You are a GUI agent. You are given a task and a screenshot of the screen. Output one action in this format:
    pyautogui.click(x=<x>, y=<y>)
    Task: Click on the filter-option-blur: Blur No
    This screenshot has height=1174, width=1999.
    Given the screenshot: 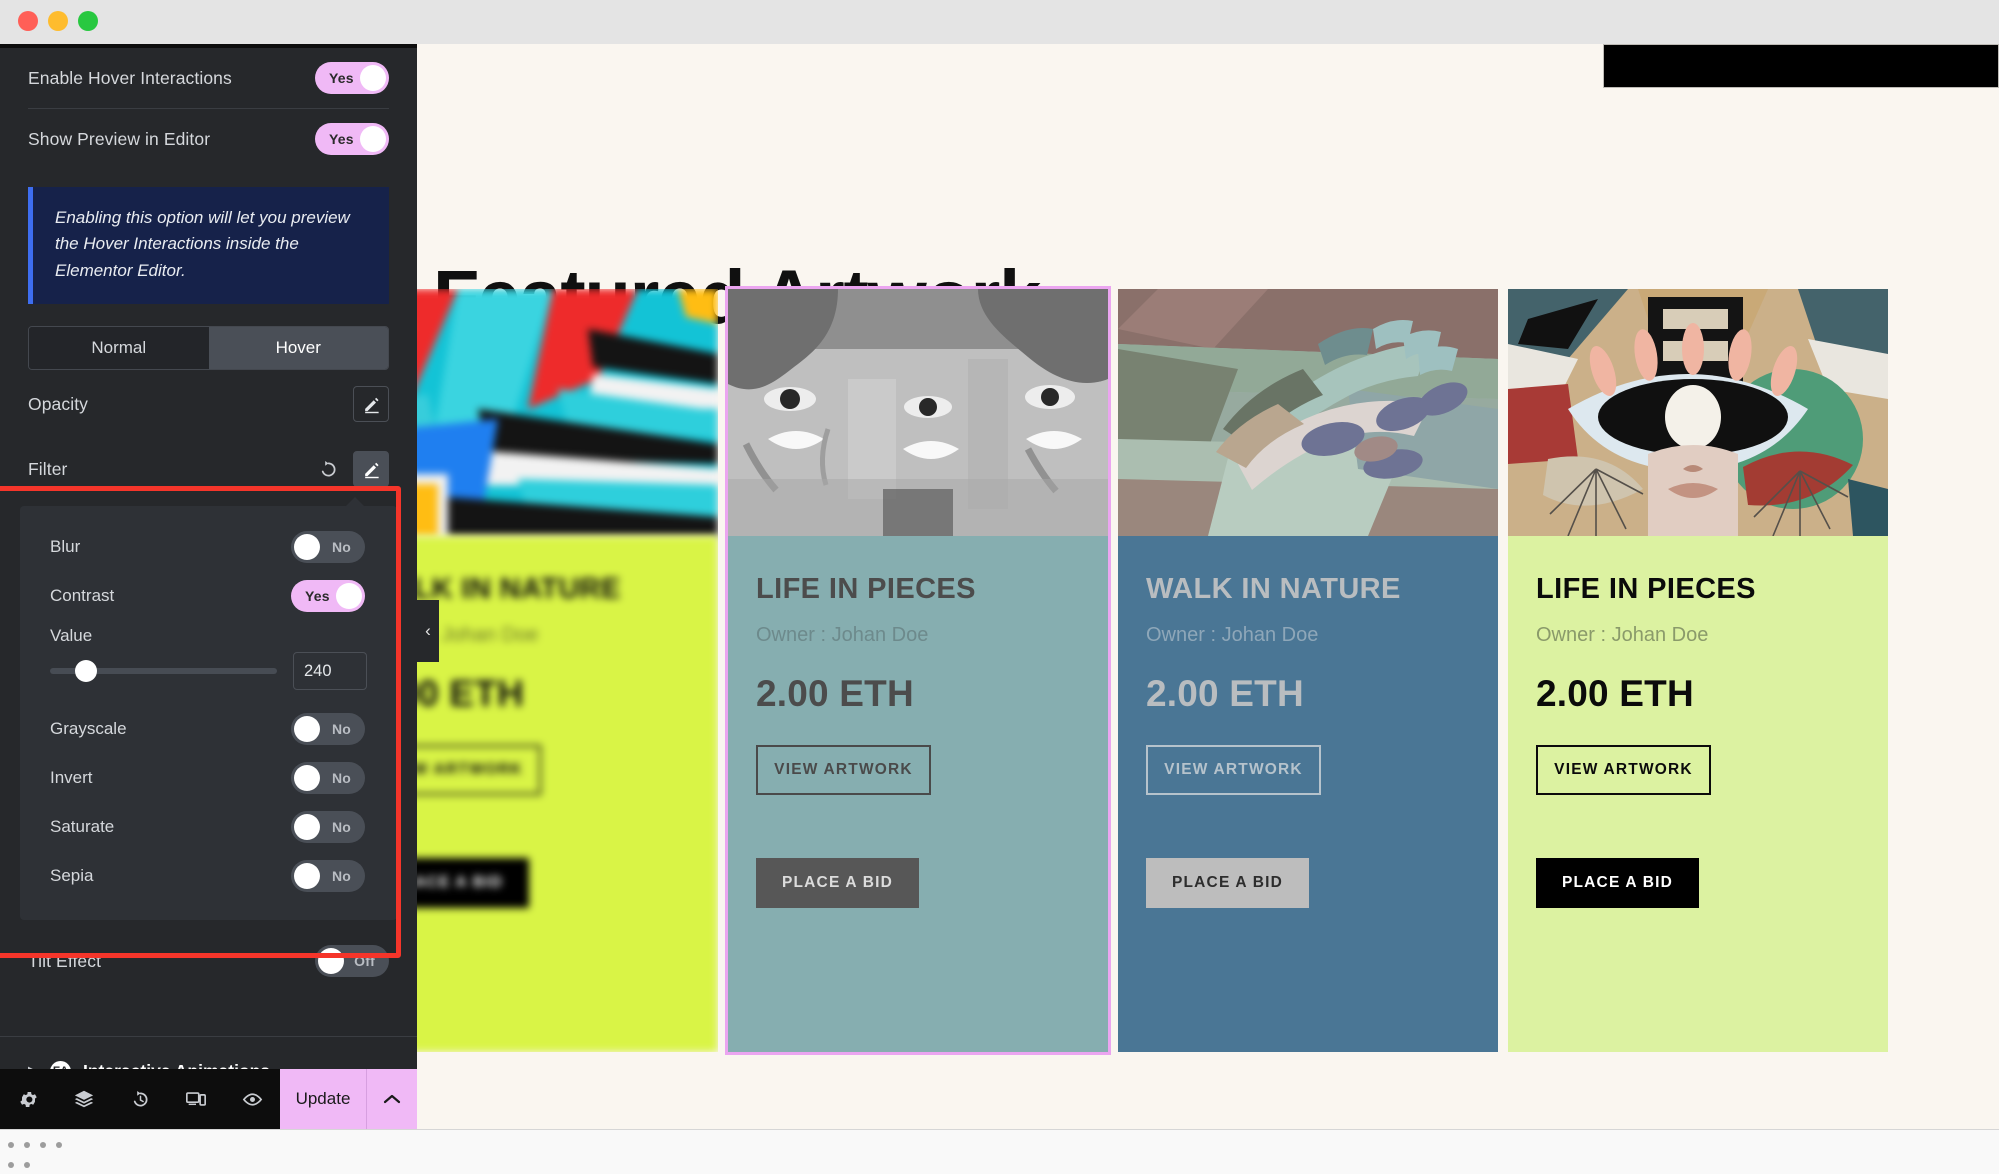 What is the action you would take?
    pyautogui.click(x=208, y=546)
    